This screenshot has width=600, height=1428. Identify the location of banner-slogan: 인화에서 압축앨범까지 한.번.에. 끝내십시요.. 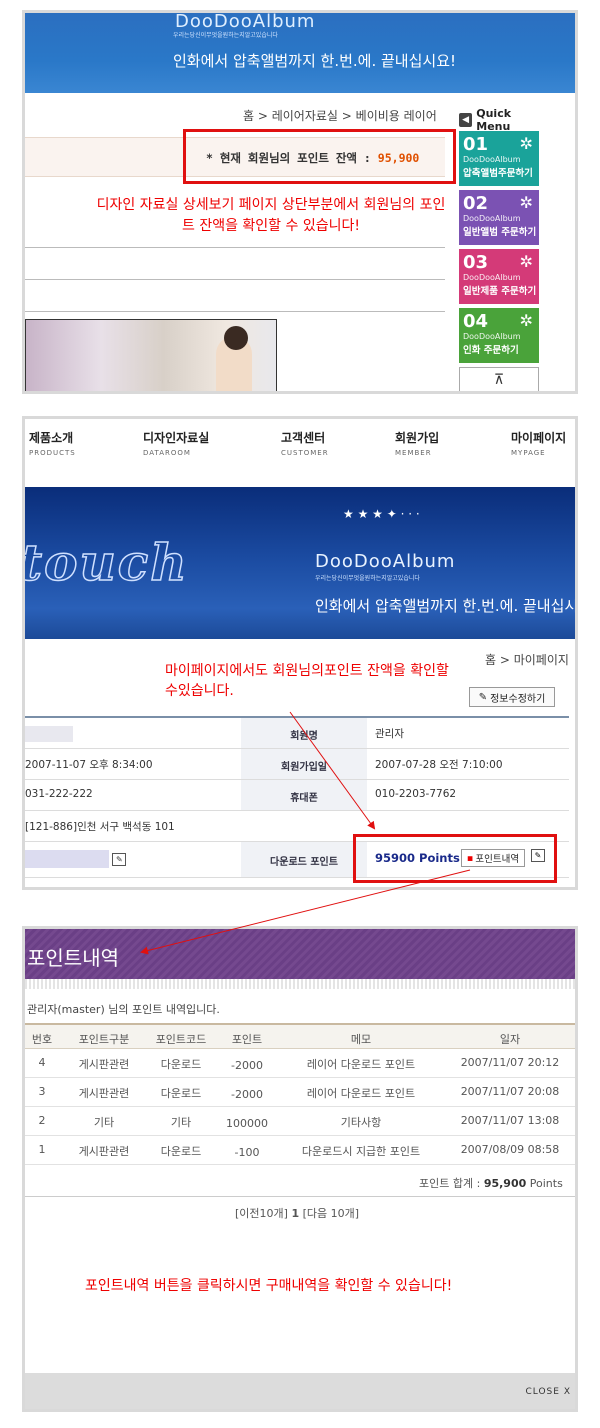
(446, 606).